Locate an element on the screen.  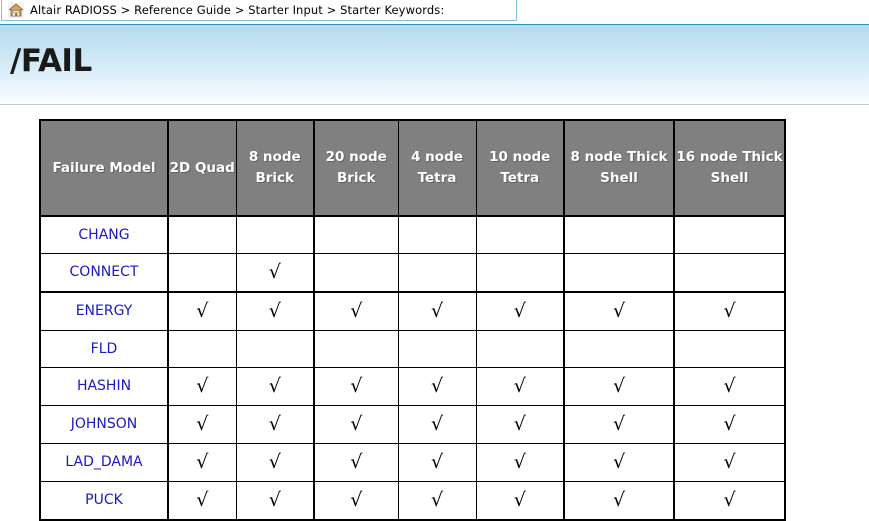
failure-model-link: PUCK is located at coordinates (104, 500).